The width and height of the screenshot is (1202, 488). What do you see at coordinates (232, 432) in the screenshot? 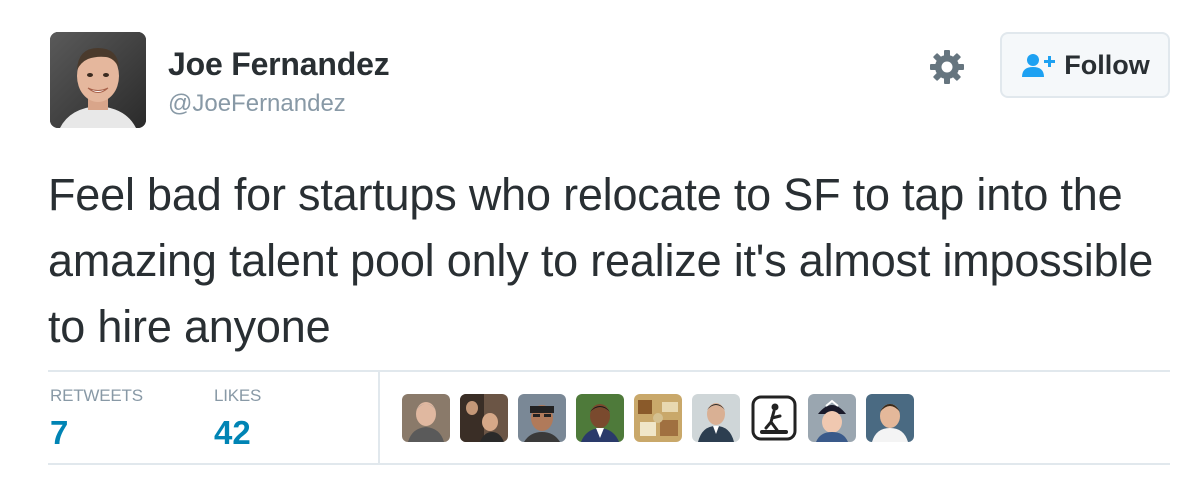
I see `likes-count: 42` at bounding box center [232, 432].